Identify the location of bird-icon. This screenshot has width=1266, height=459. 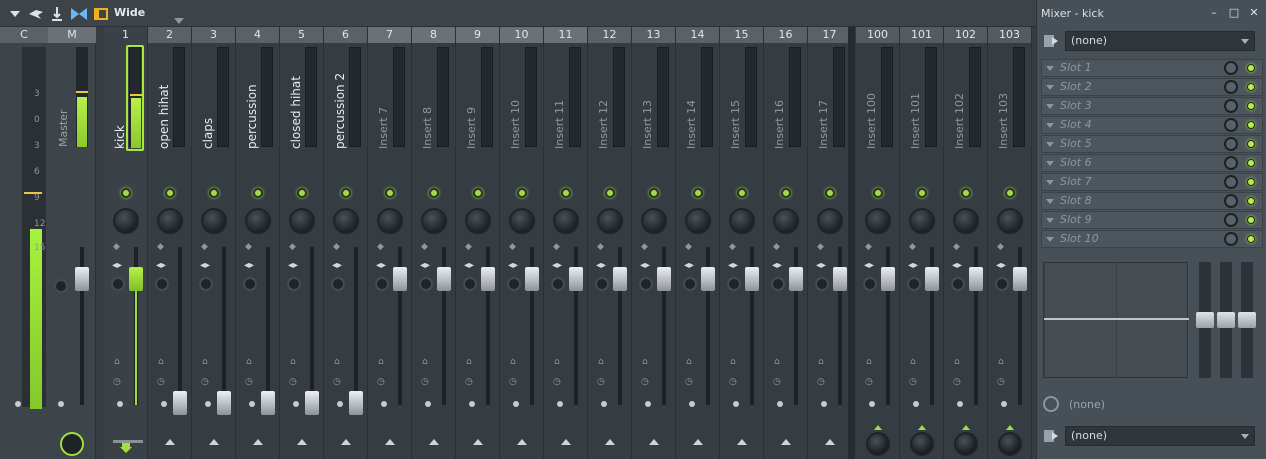
(36, 13).